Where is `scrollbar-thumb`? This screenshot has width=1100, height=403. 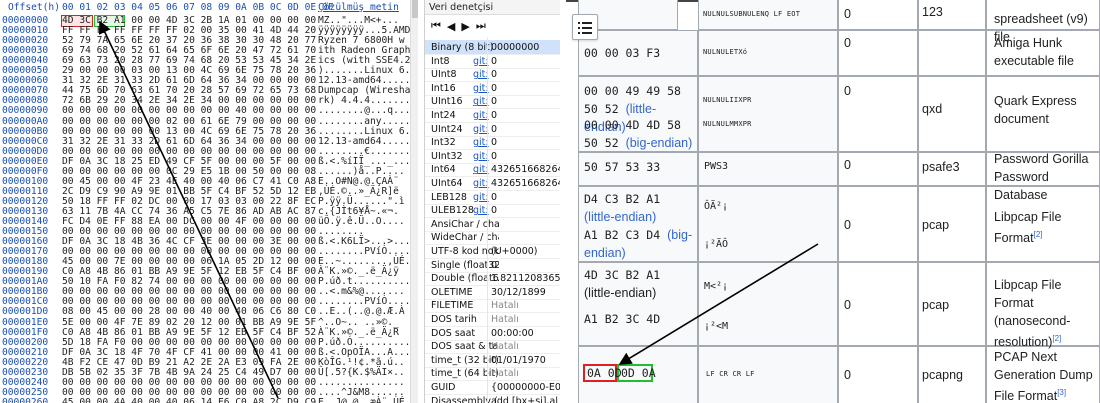 scrollbar-thumb is located at coordinates (415, 9).